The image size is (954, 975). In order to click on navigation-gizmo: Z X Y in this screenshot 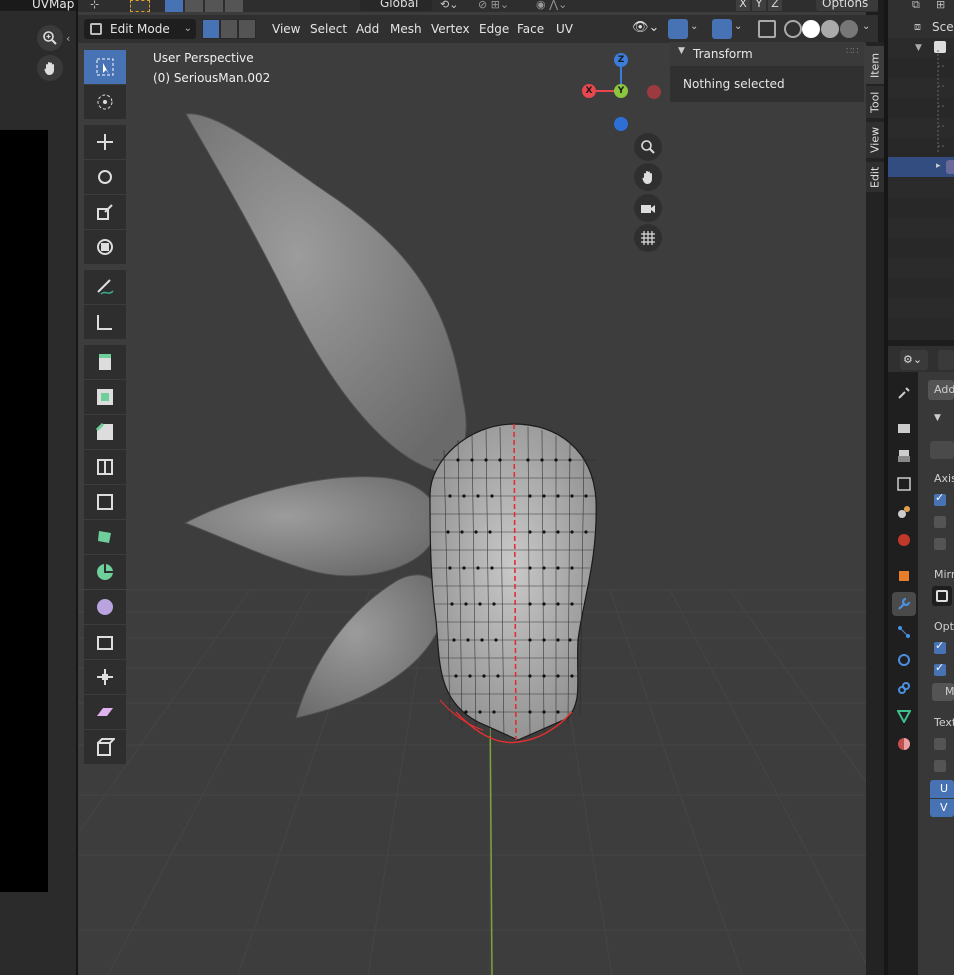, I will do `click(619, 93)`.